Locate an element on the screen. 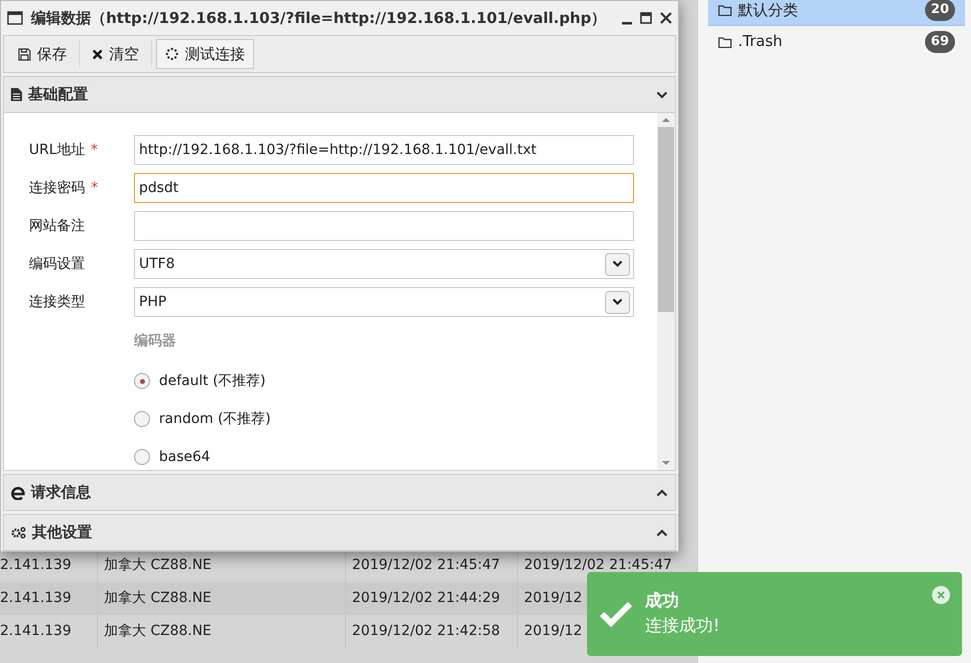  scrollbar is located at coordinates (666, 291).